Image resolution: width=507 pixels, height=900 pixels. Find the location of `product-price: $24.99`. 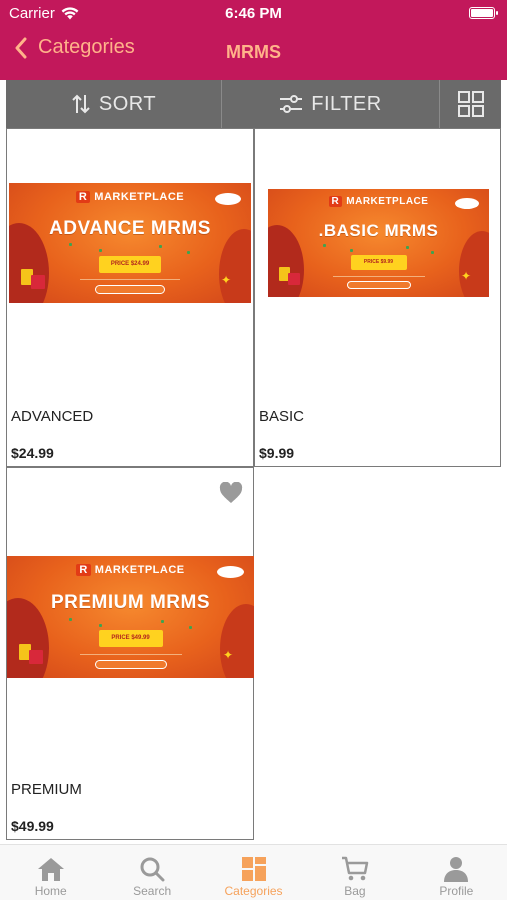

product-price: $24.99 is located at coordinates (32, 453).